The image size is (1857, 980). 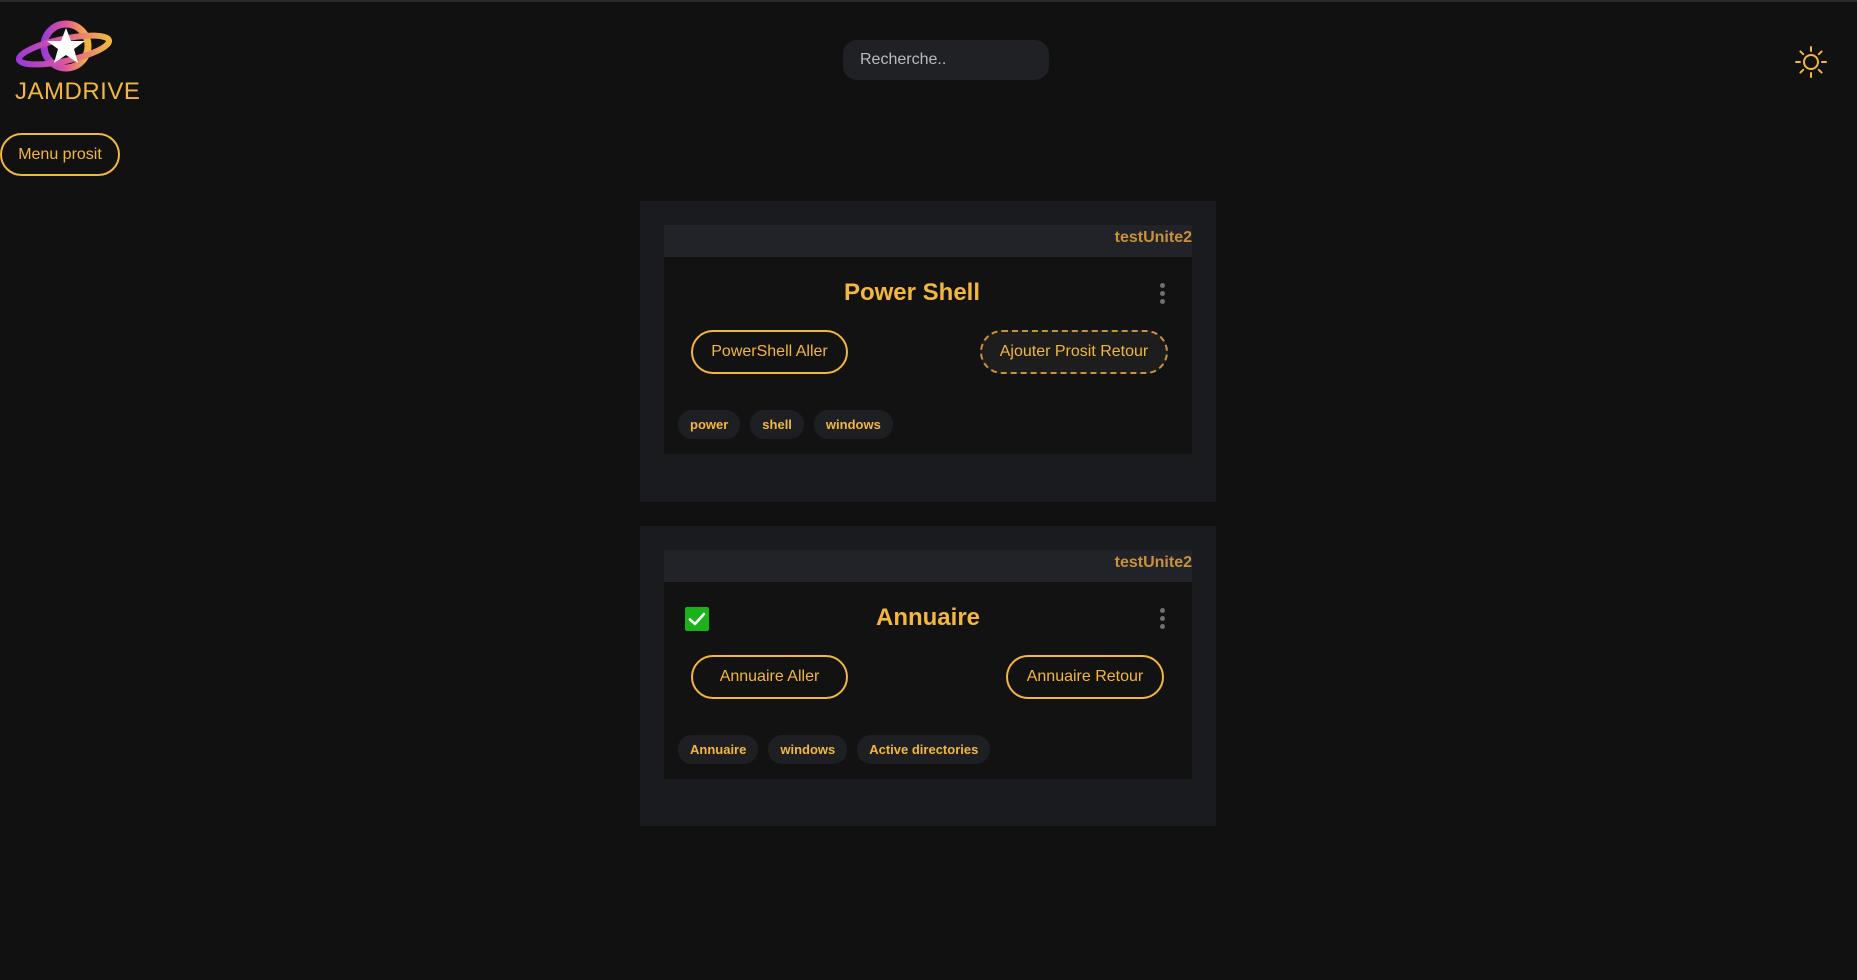 What do you see at coordinates (1811, 62) in the screenshot?
I see `sun-icon` at bounding box center [1811, 62].